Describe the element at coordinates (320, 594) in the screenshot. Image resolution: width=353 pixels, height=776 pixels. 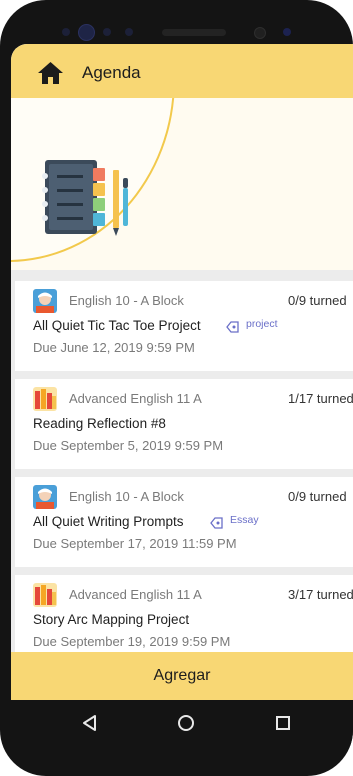
I see `turned-in-count: 3/17 turned` at that location.